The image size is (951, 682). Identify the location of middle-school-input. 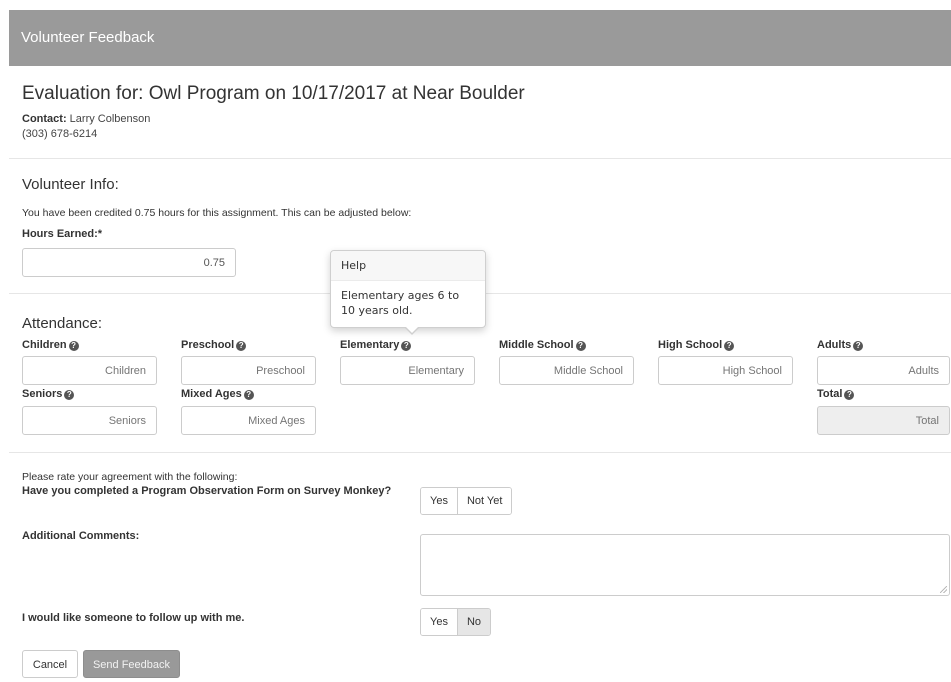
(566, 370).